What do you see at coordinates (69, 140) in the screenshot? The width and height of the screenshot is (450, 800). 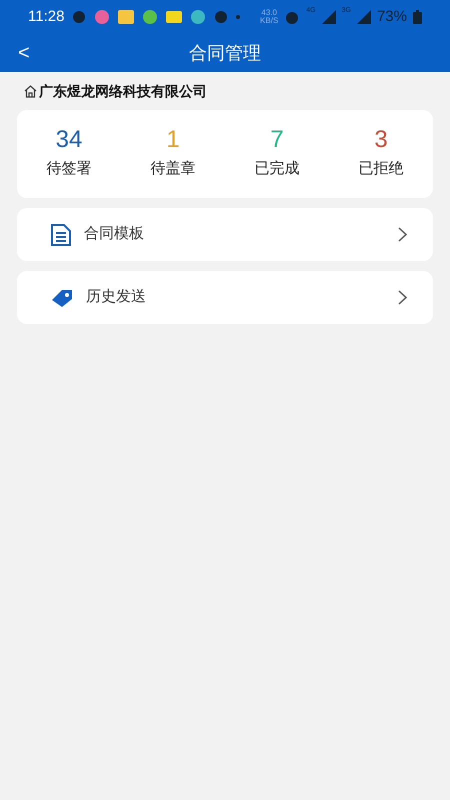 I see `stat-value: 34` at bounding box center [69, 140].